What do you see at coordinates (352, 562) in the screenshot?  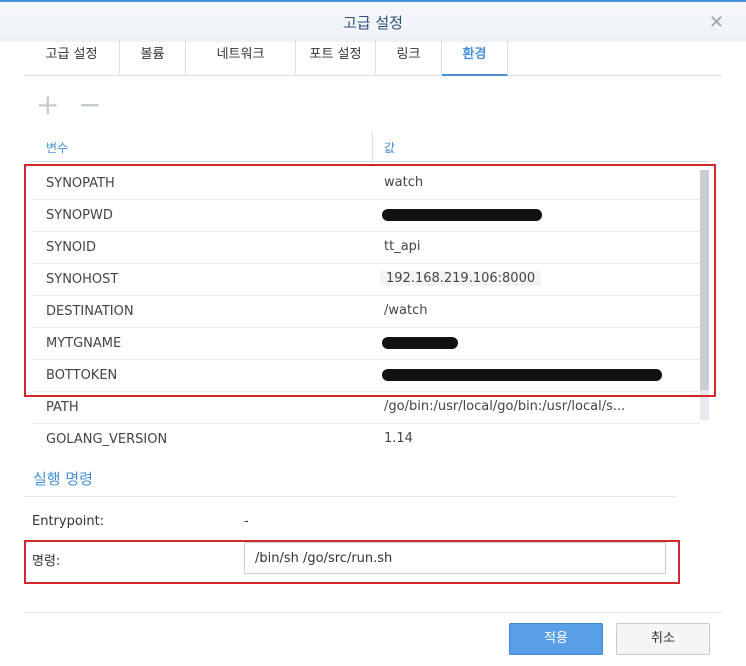 I see `highlight-box-command` at bounding box center [352, 562].